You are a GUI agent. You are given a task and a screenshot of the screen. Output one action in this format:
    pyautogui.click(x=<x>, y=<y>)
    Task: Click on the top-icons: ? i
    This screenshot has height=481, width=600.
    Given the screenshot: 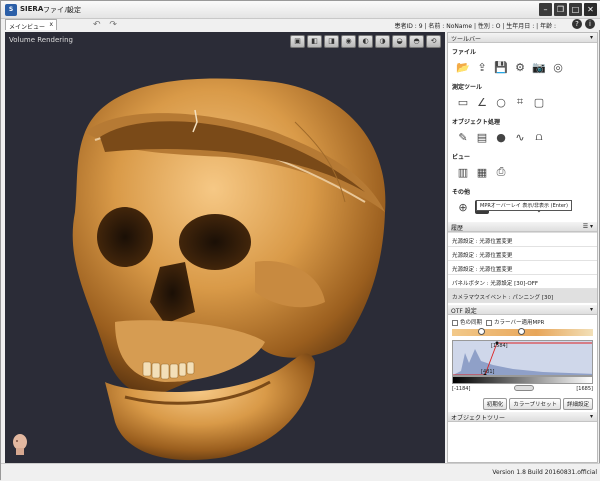 What is the action you would take?
    pyautogui.click(x=583, y=24)
    